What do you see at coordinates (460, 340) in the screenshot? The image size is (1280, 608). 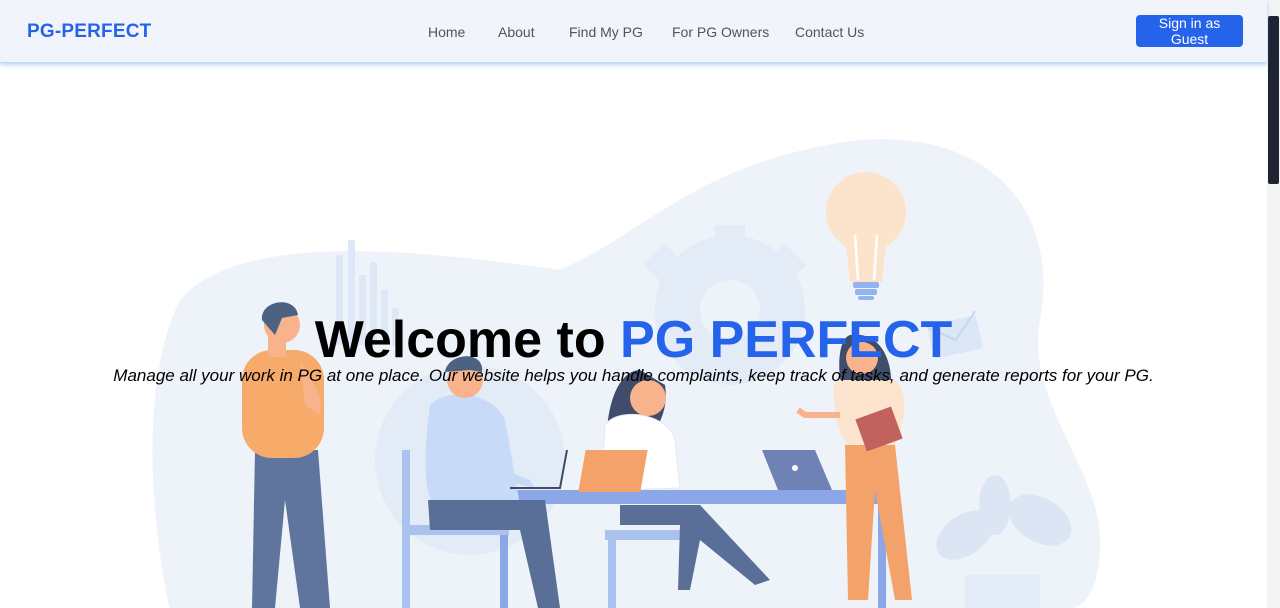 I see `hero-title-prefix: Welcome to` at bounding box center [460, 340].